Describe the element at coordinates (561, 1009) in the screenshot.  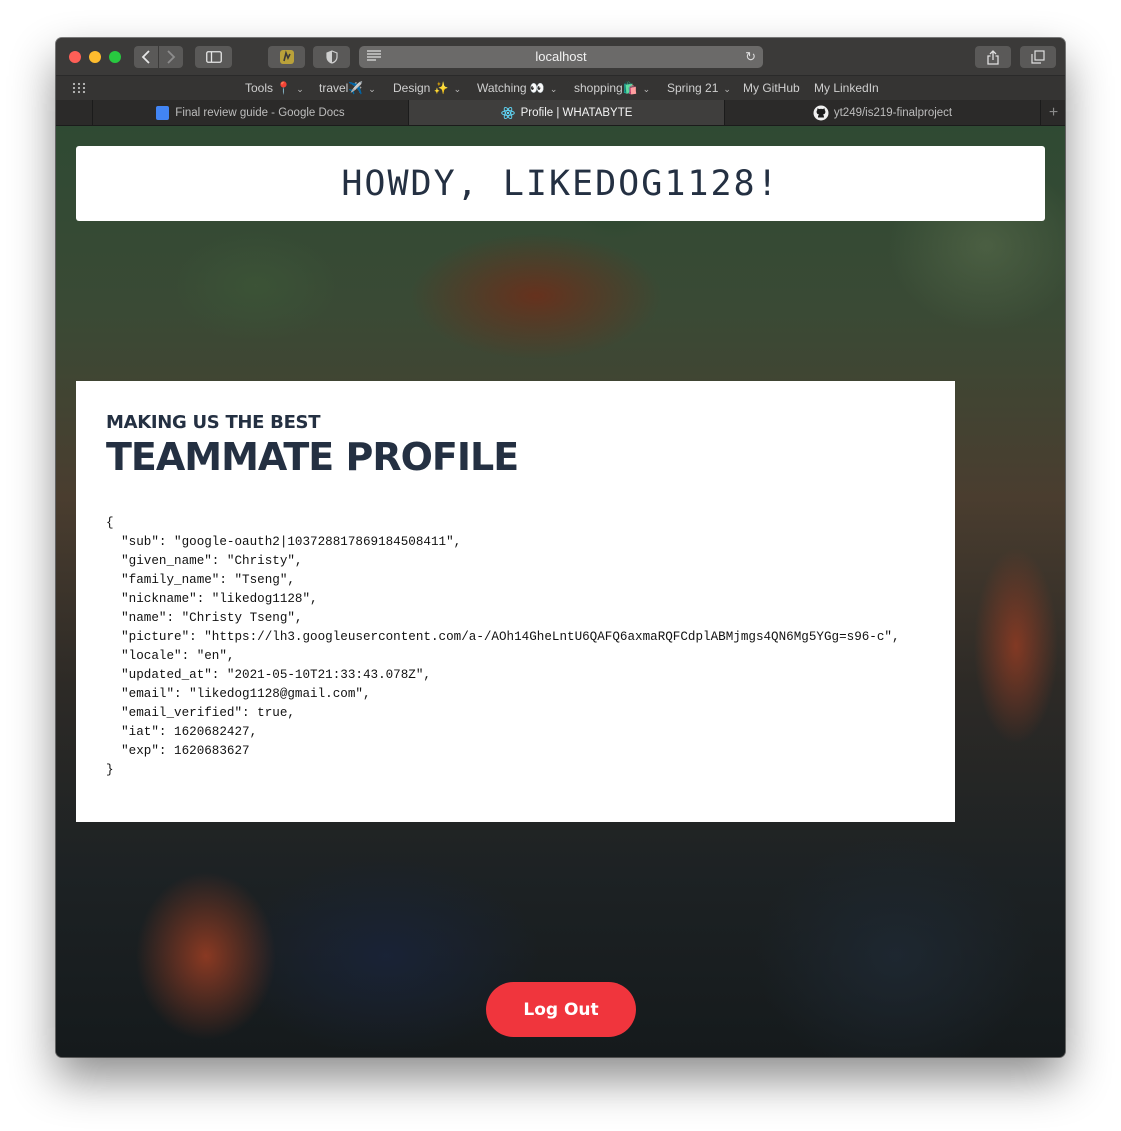
I see `logout-button: Log Out` at that location.